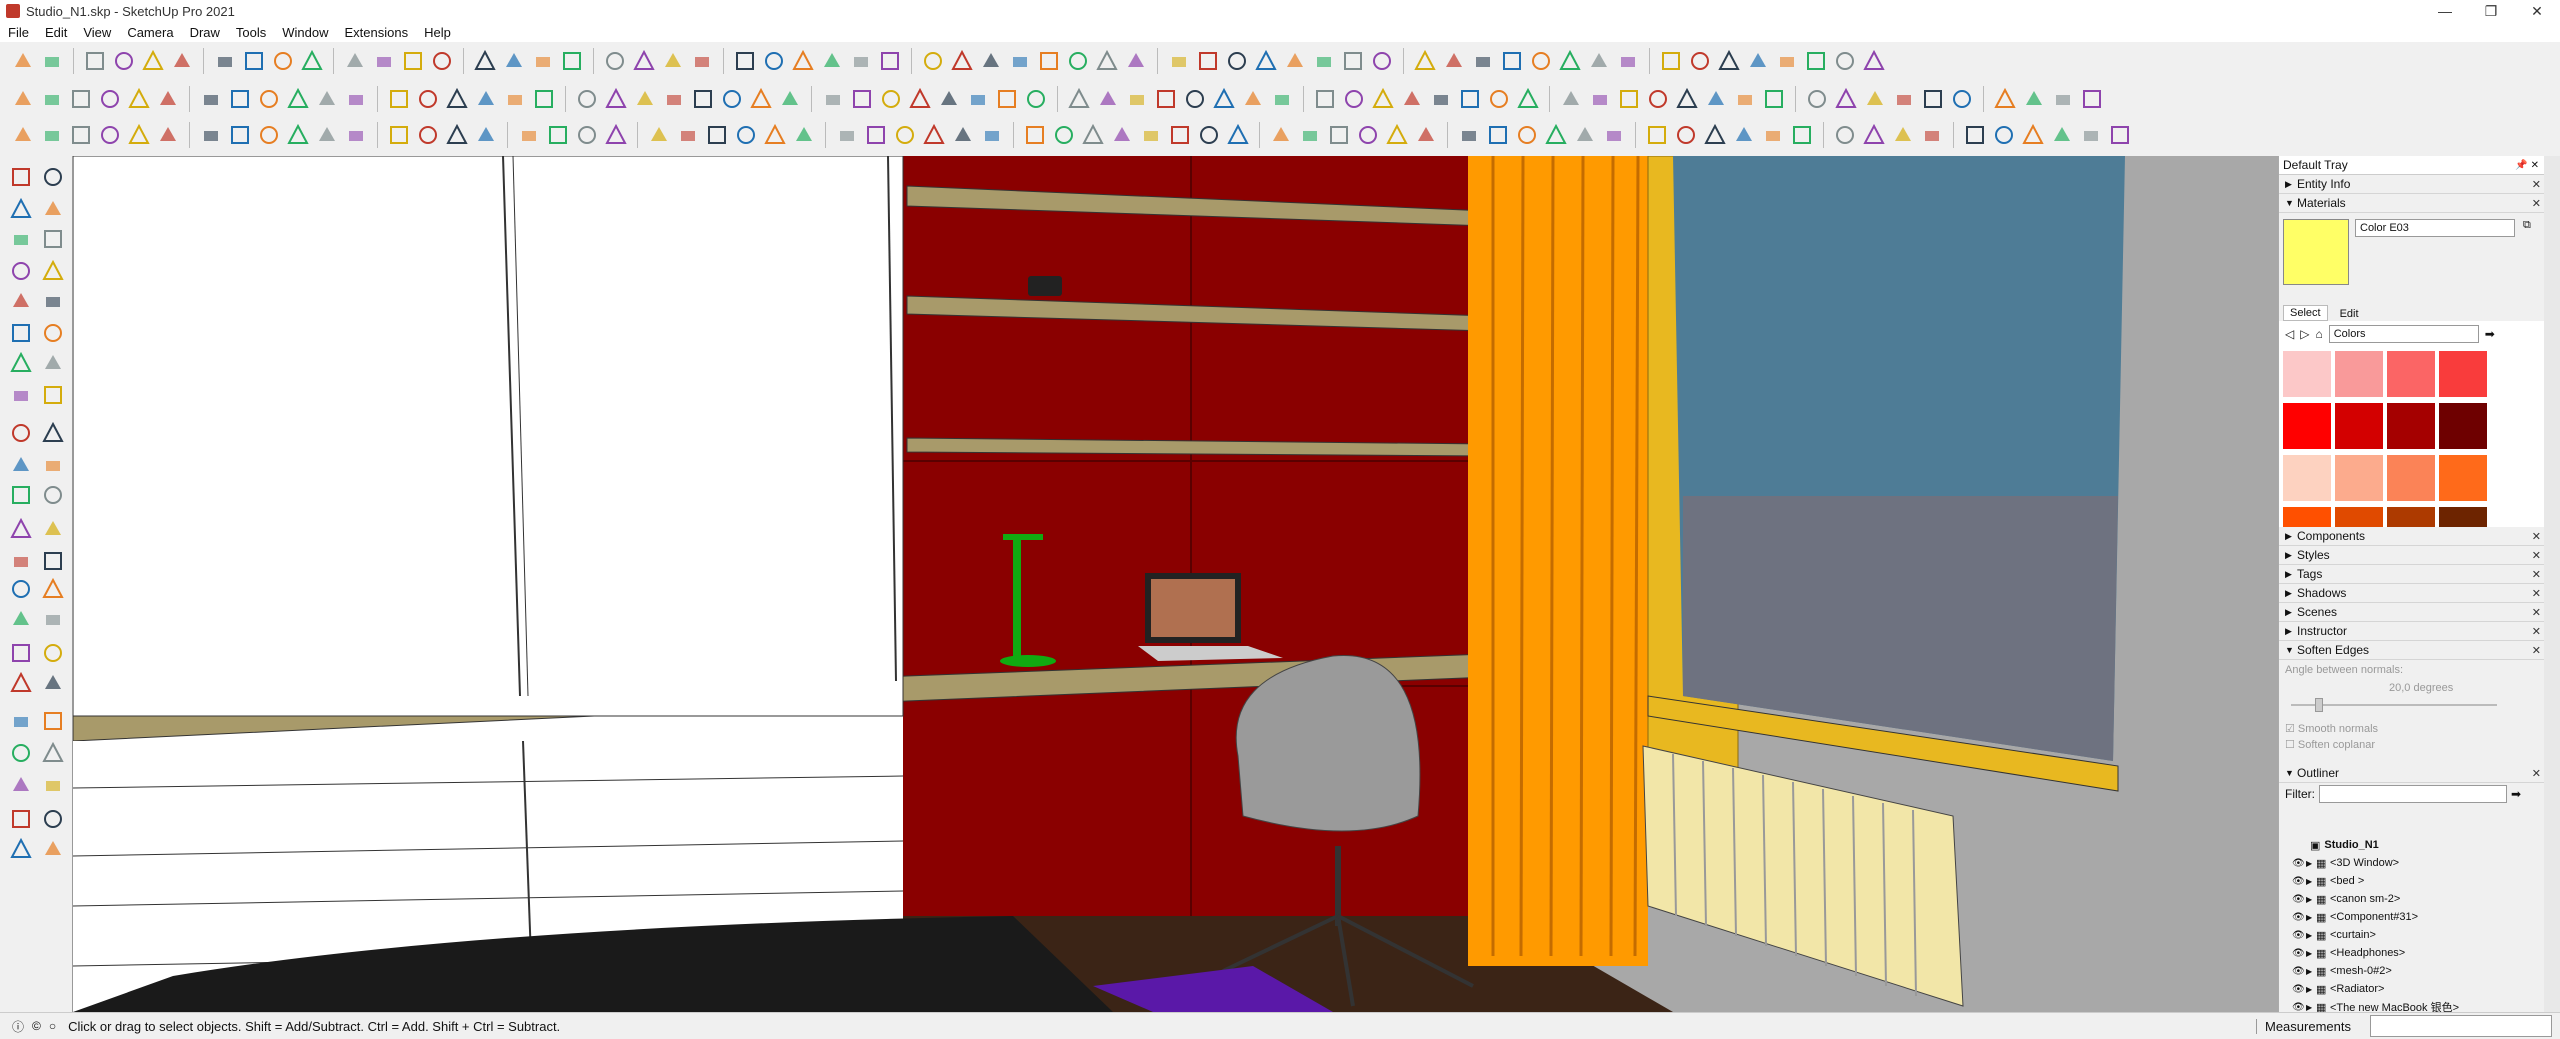 The height and width of the screenshot is (1039, 2560). Describe the element at coordinates (934, 135) in the screenshot. I see `tool-tb3-29-icon` at that location.